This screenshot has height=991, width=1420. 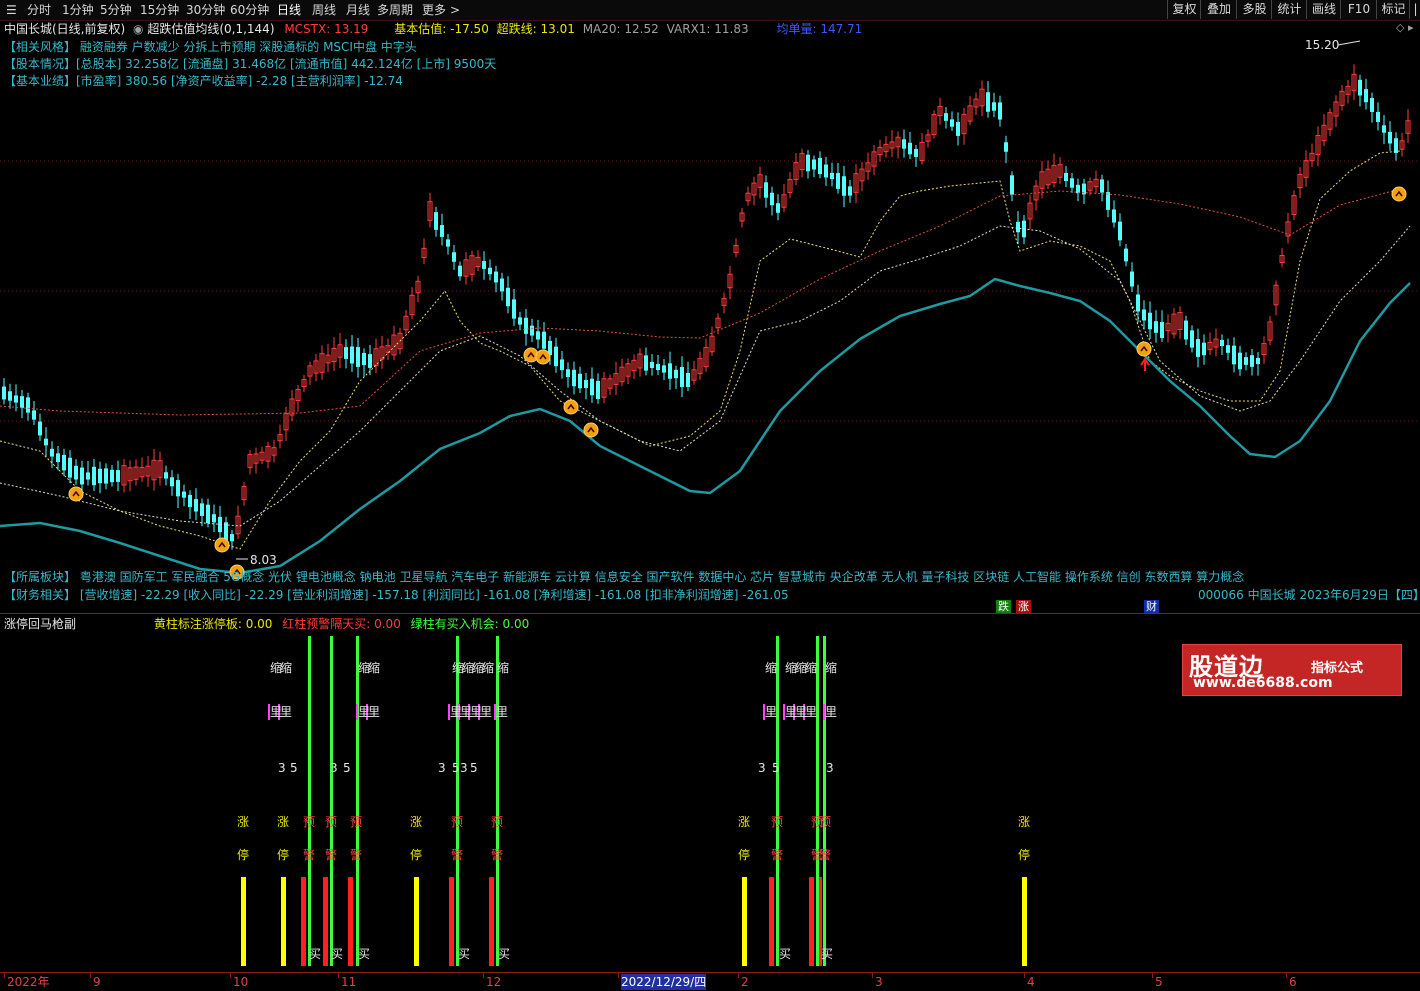 I want to click on axis-label: 2022年, so click(x=28, y=982).